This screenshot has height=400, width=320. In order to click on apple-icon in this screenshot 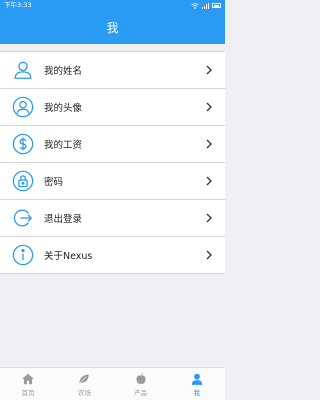, I will do `click(141, 378)`.